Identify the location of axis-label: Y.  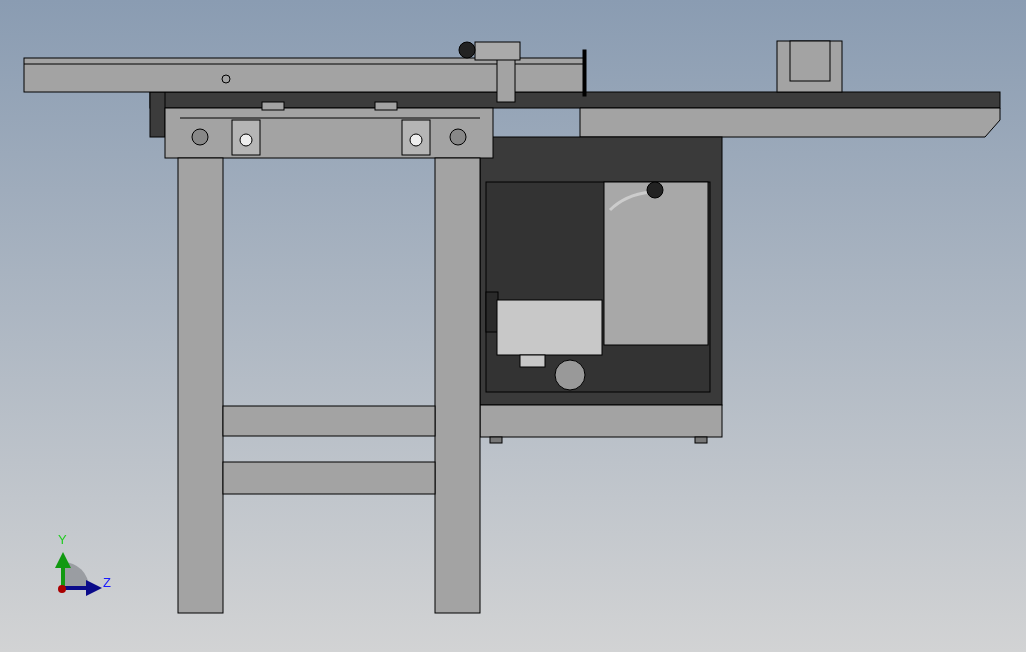
(62, 539).